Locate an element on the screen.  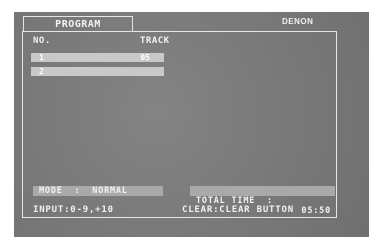
input-hint: INPUT:0-9,+10 is located at coordinates (73, 210).